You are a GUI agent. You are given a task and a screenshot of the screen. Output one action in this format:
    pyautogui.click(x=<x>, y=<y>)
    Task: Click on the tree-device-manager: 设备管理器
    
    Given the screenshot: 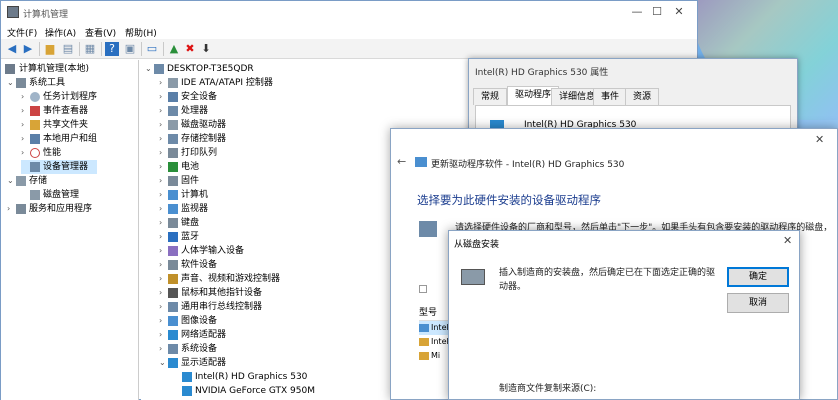 What is the action you would take?
    pyautogui.click(x=59, y=167)
    